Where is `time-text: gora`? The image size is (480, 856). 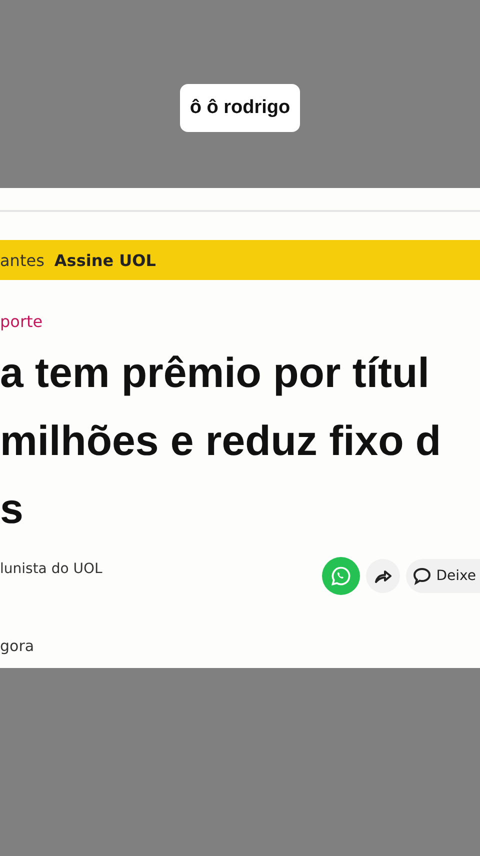
time-text: gora is located at coordinates (18, 646).